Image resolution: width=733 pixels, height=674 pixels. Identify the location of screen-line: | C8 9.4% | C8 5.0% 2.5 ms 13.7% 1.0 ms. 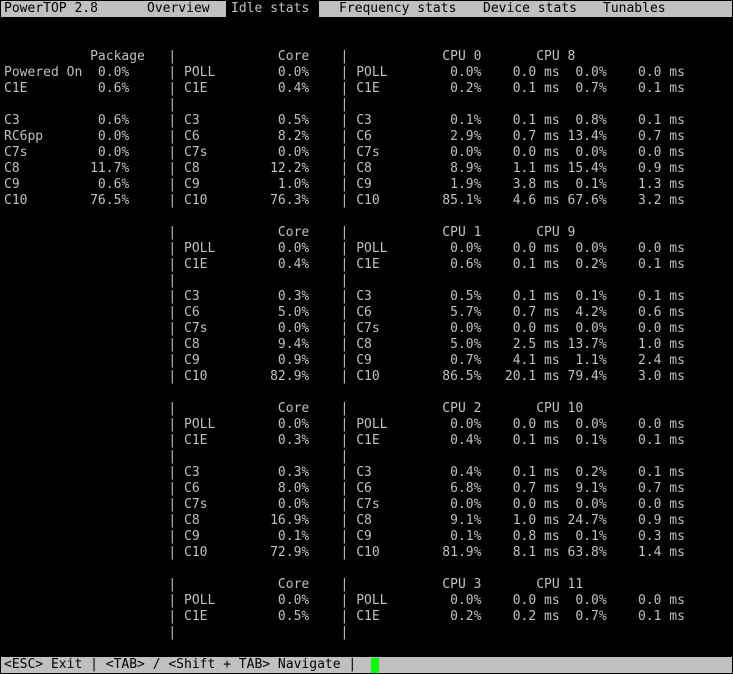
(344, 344).